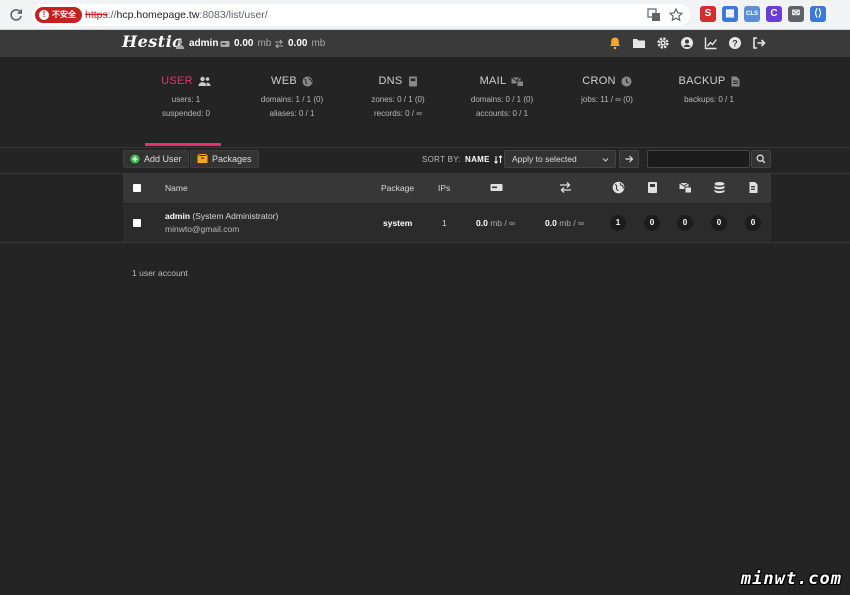  Describe the element at coordinates (774, 14) in the screenshot. I see `extension-c-icon: C` at that location.